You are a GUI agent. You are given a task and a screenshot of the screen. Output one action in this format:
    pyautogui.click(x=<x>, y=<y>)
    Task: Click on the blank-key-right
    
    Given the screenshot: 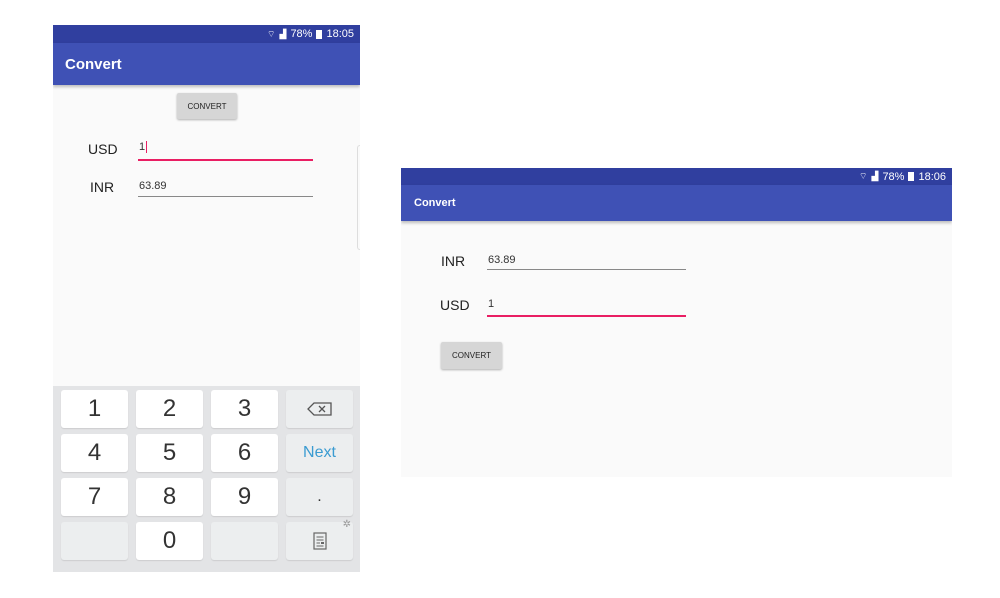 What is the action you would take?
    pyautogui.click(x=244, y=541)
    